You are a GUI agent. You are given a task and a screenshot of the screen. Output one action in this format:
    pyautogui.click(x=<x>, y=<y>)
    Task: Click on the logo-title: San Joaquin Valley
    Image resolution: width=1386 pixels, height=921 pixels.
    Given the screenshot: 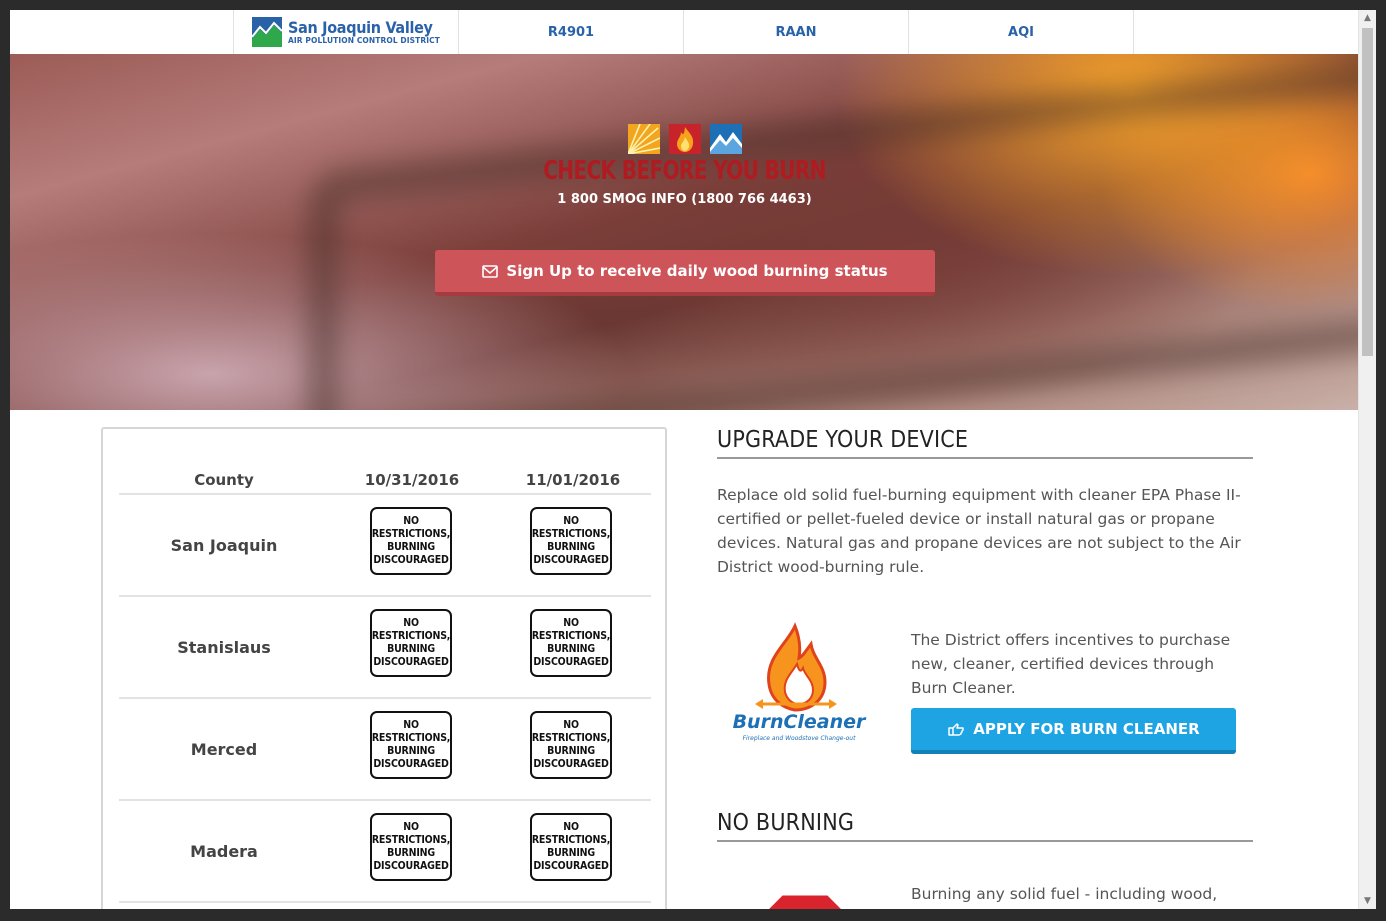 What is the action you would take?
    pyautogui.click(x=360, y=27)
    